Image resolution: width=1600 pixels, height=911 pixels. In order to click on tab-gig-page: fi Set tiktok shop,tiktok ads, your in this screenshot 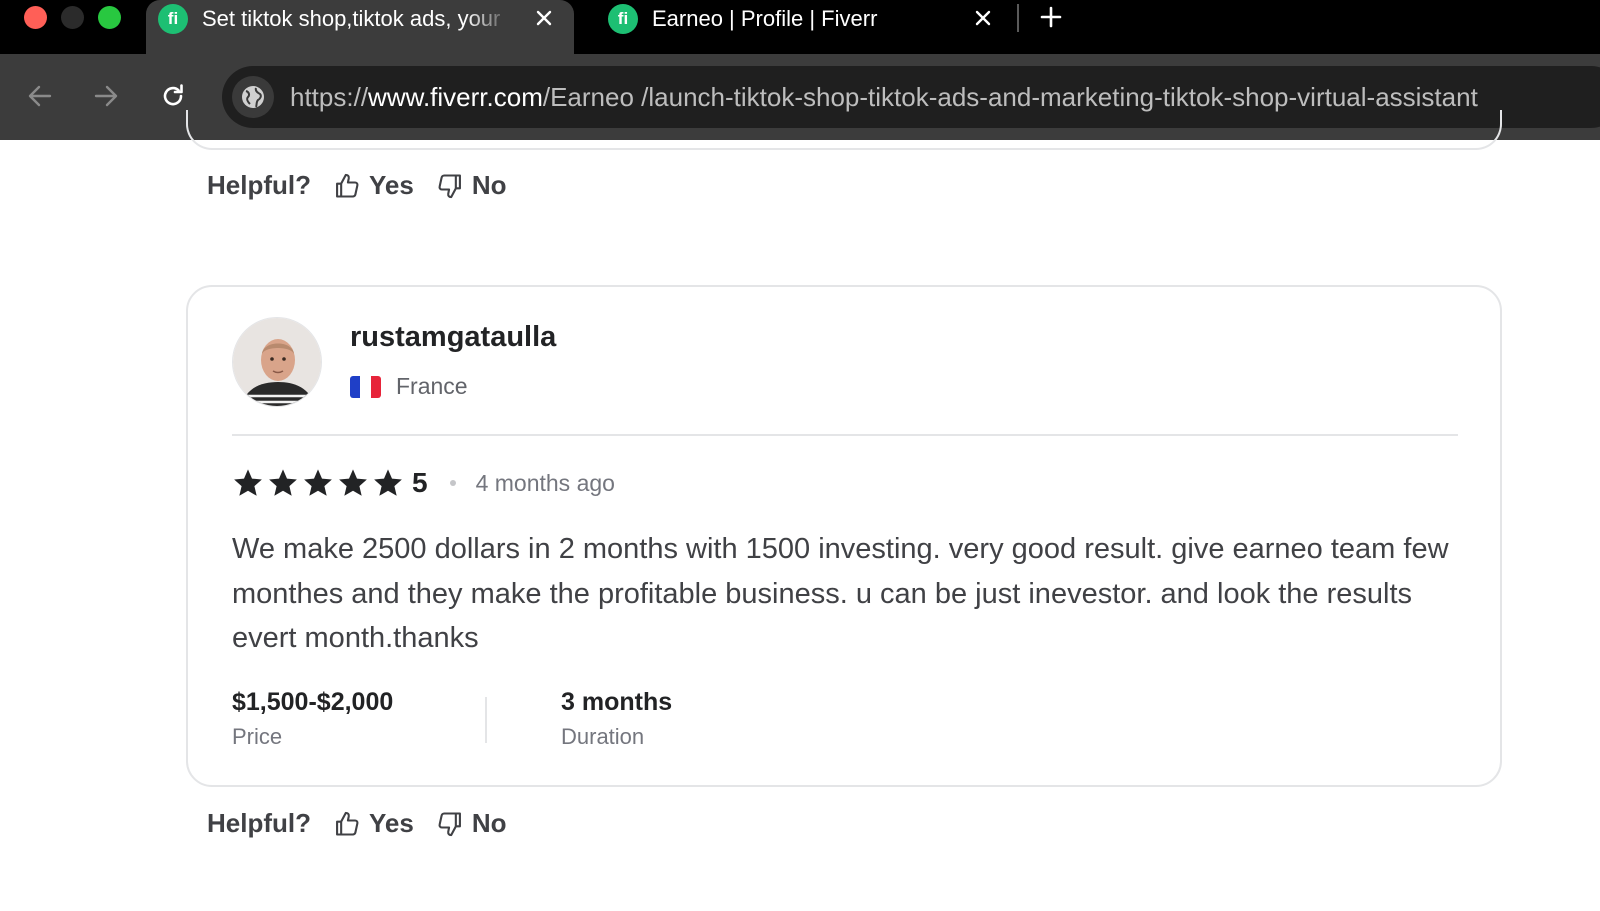, I will do `click(360, 27)`.